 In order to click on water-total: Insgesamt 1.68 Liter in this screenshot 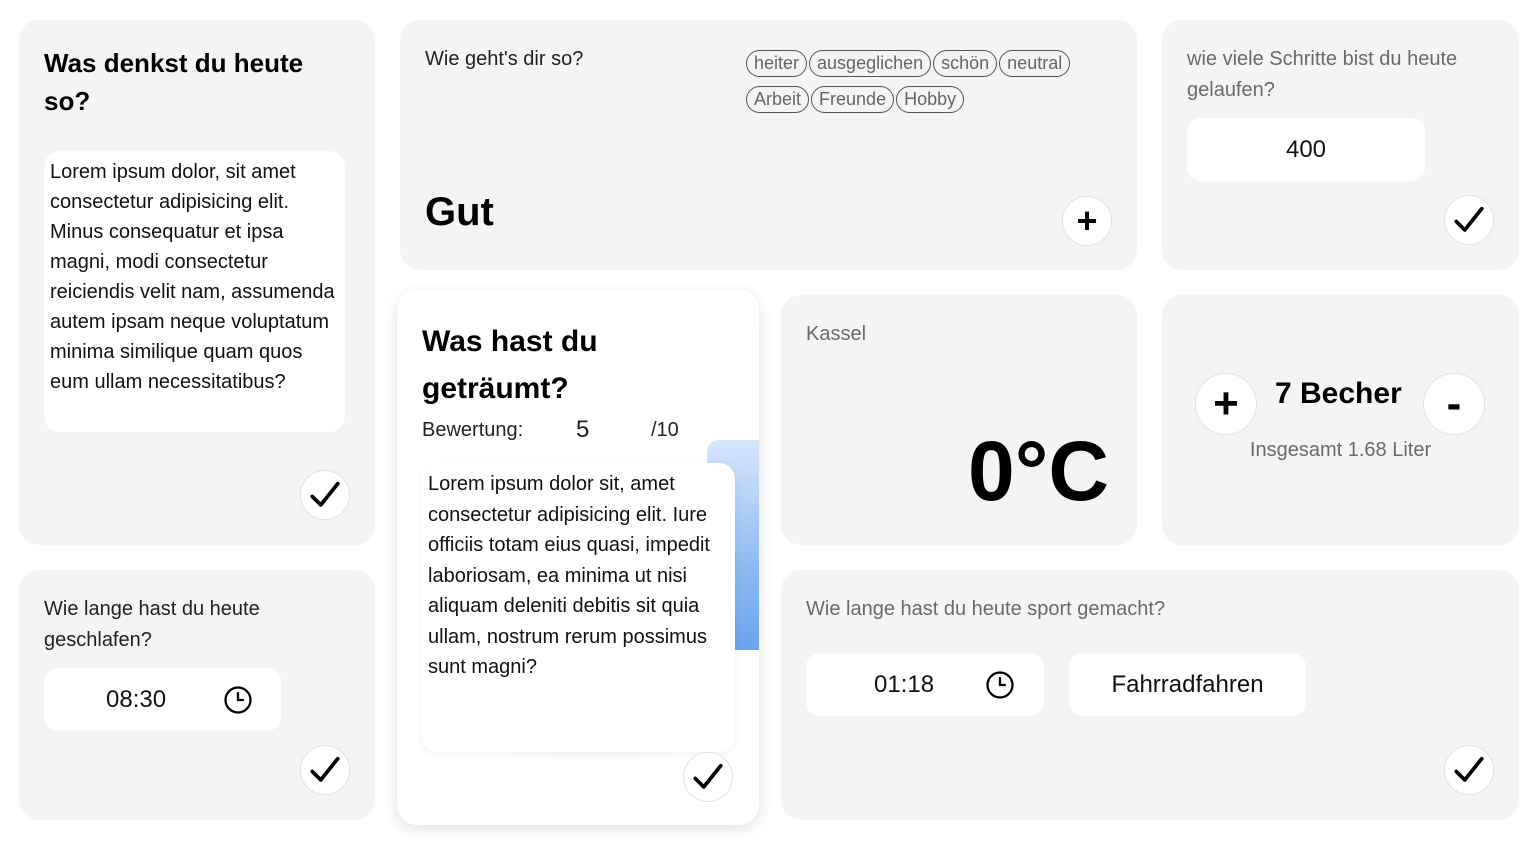, I will do `click(1340, 450)`.